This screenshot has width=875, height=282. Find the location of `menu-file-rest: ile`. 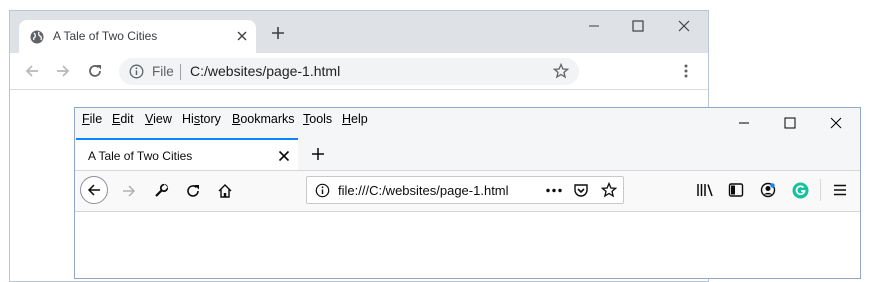

menu-file-rest: ile is located at coordinates (96, 119).